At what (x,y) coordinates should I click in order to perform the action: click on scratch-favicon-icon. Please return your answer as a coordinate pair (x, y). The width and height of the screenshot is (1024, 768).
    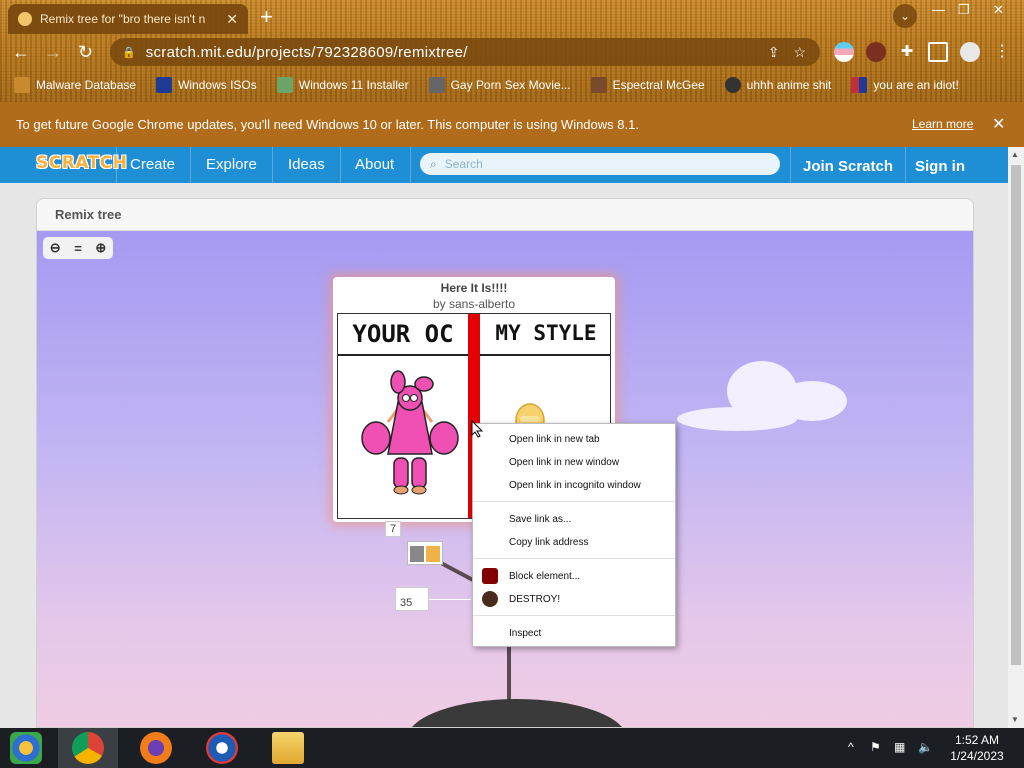
    Looking at the image, I should click on (25, 19).